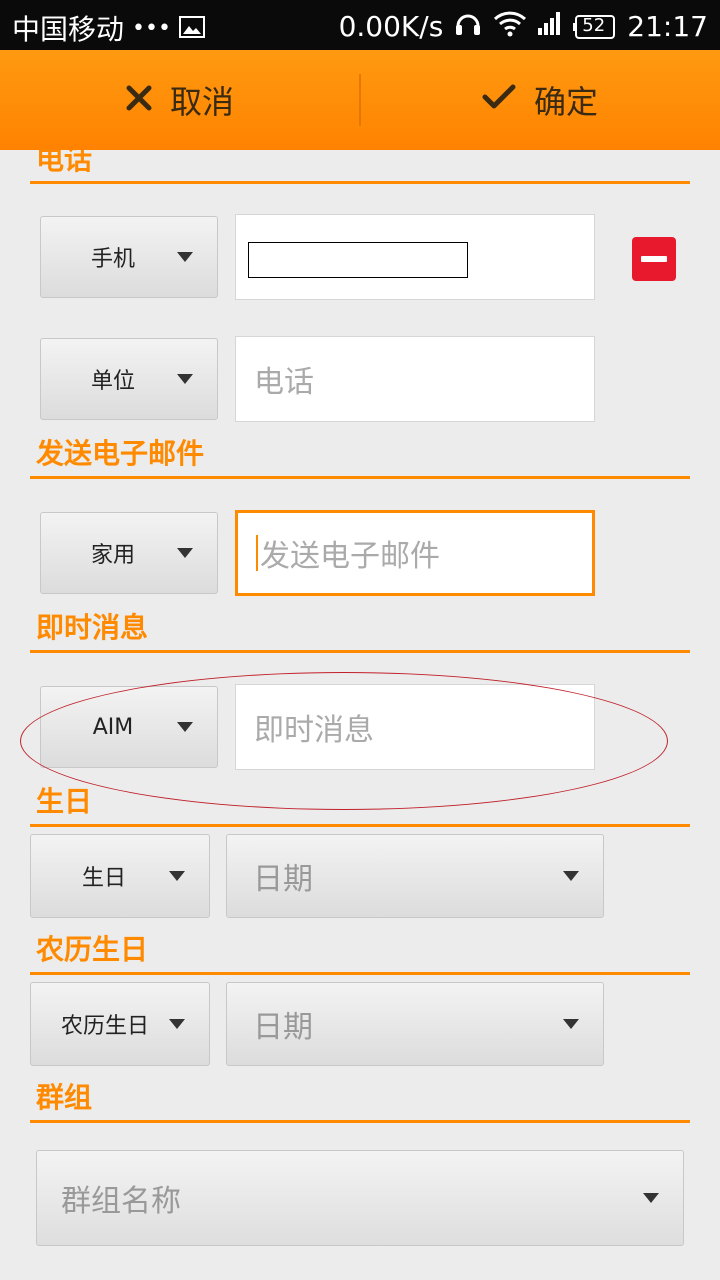 The image size is (720, 1280). Describe the element at coordinates (257, 553) in the screenshot. I see `text-cursor` at that location.